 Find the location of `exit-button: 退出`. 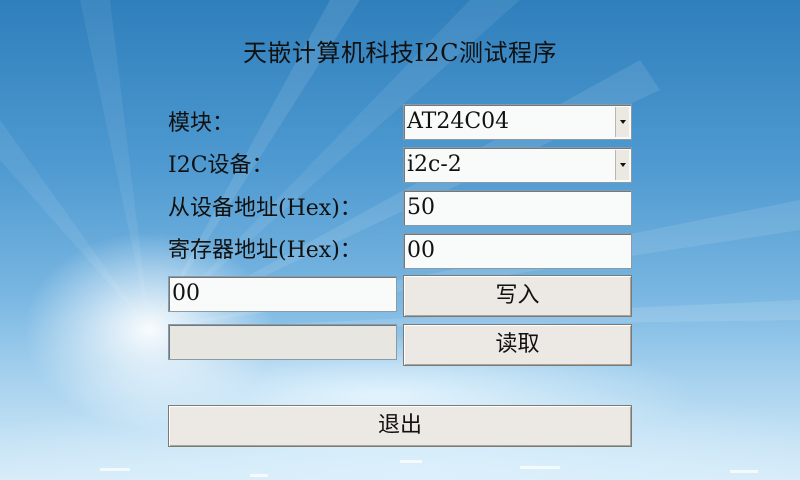

exit-button: 退出 is located at coordinates (400, 426).